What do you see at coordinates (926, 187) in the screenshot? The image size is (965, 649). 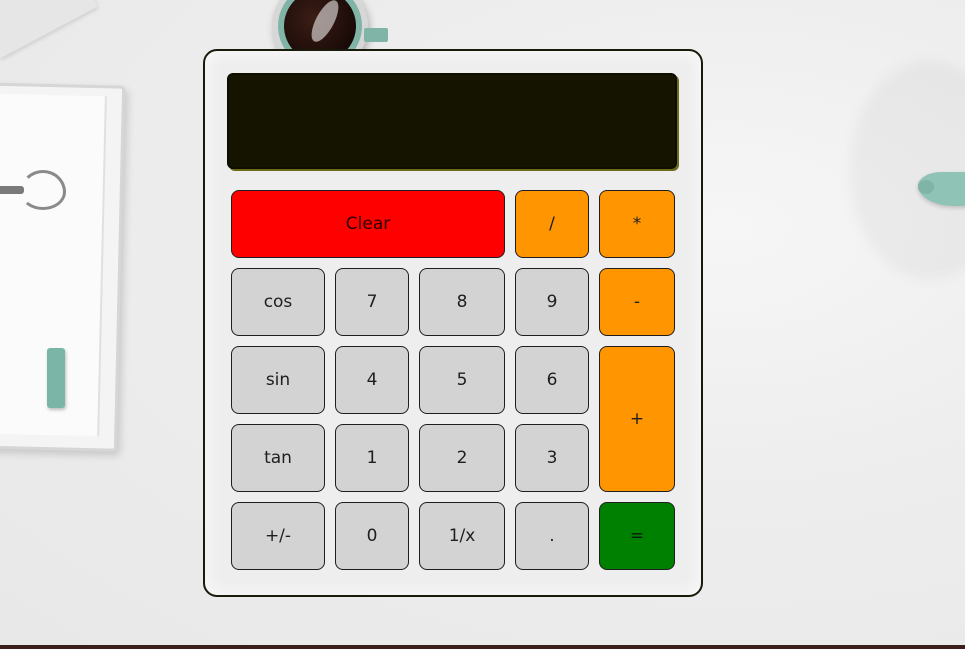 I see `teapot-spout-tip` at bounding box center [926, 187].